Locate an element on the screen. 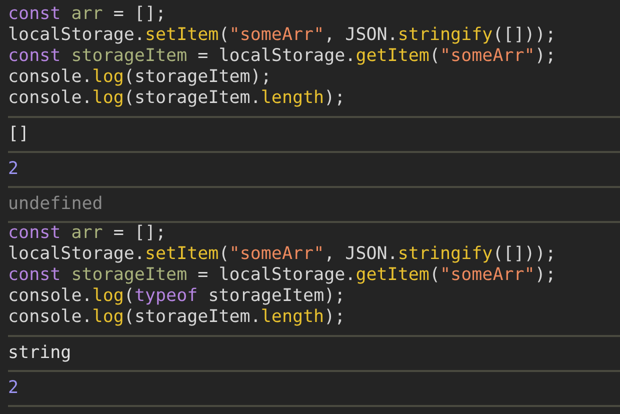 The height and width of the screenshot is (414, 620). code-line: console.log(typeof storageItem); is located at coordinates (177, 296).